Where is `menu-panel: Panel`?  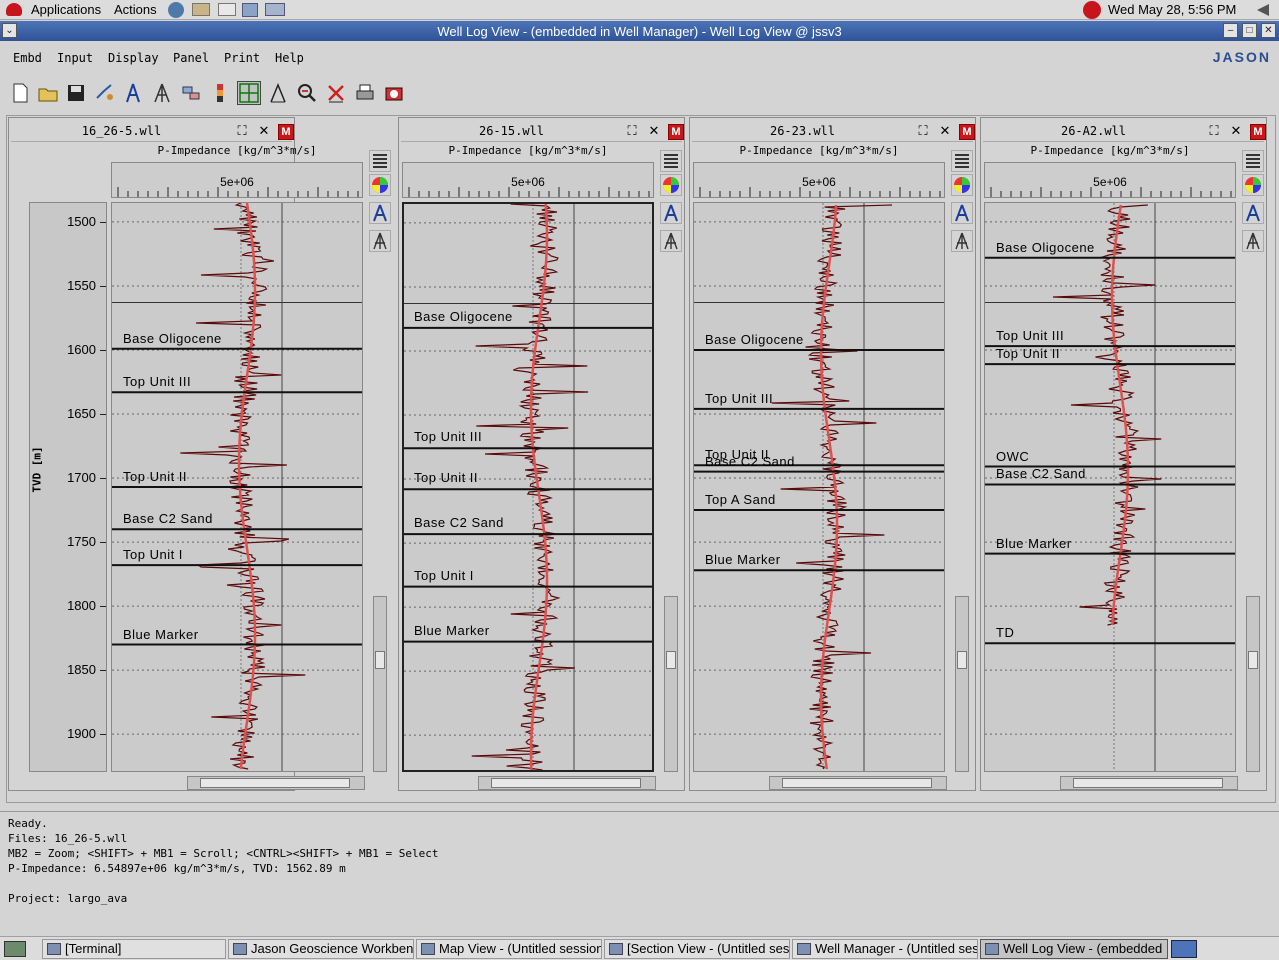 menu-panel: Panel is located at coordinates (191, 58).